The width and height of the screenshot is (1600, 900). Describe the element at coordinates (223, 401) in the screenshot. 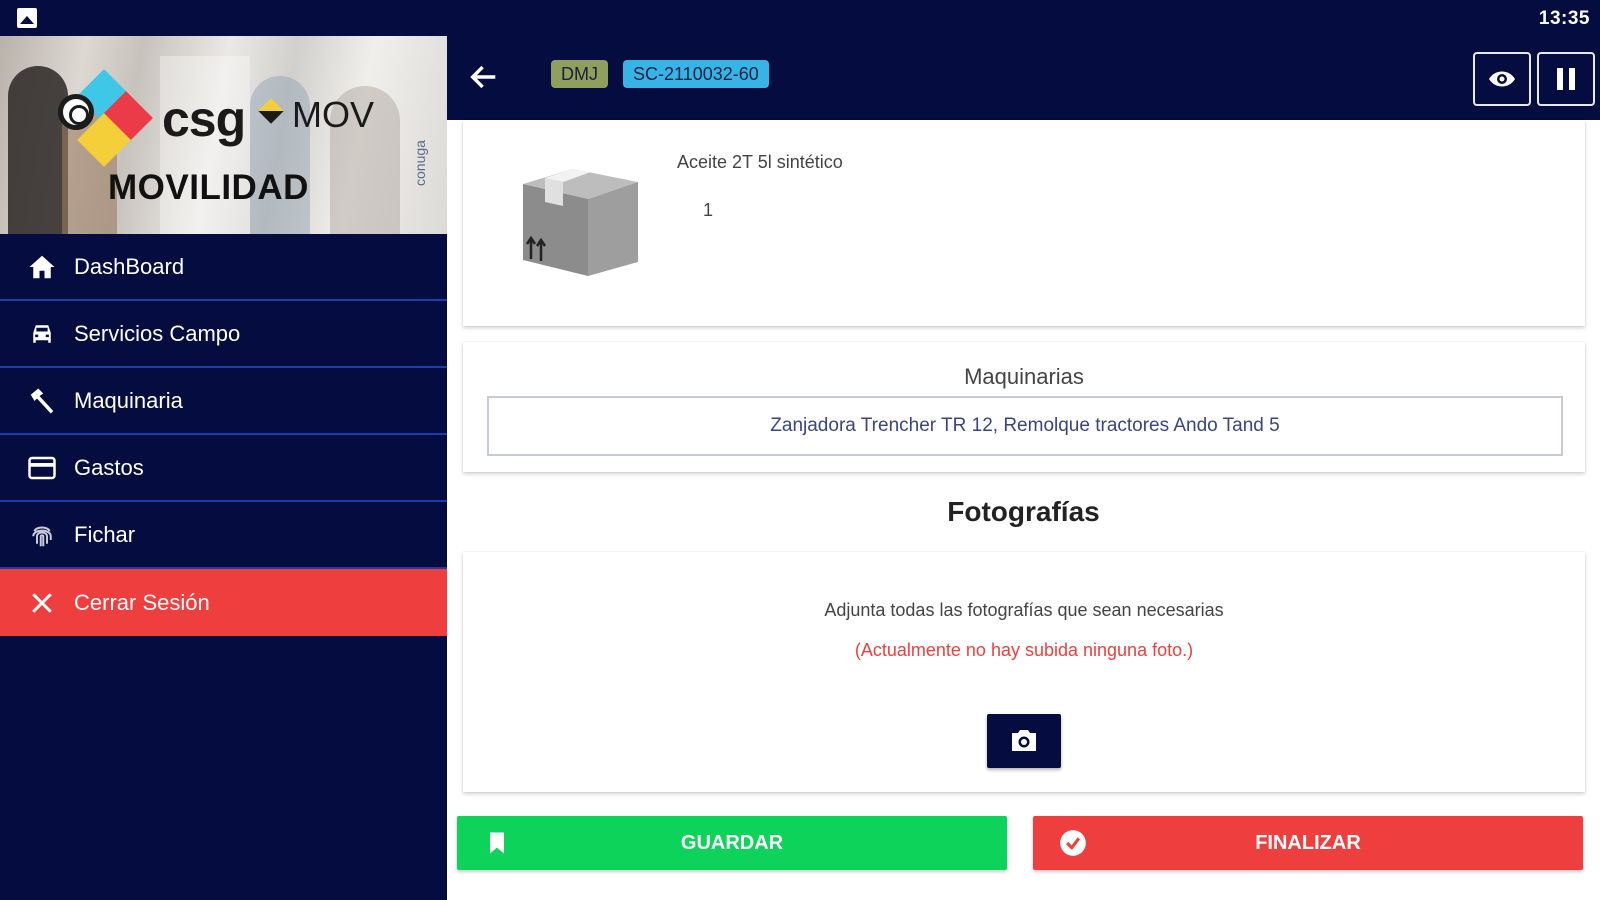

I see `sidebar-item-maquinaria: Maquinaria` at that location.